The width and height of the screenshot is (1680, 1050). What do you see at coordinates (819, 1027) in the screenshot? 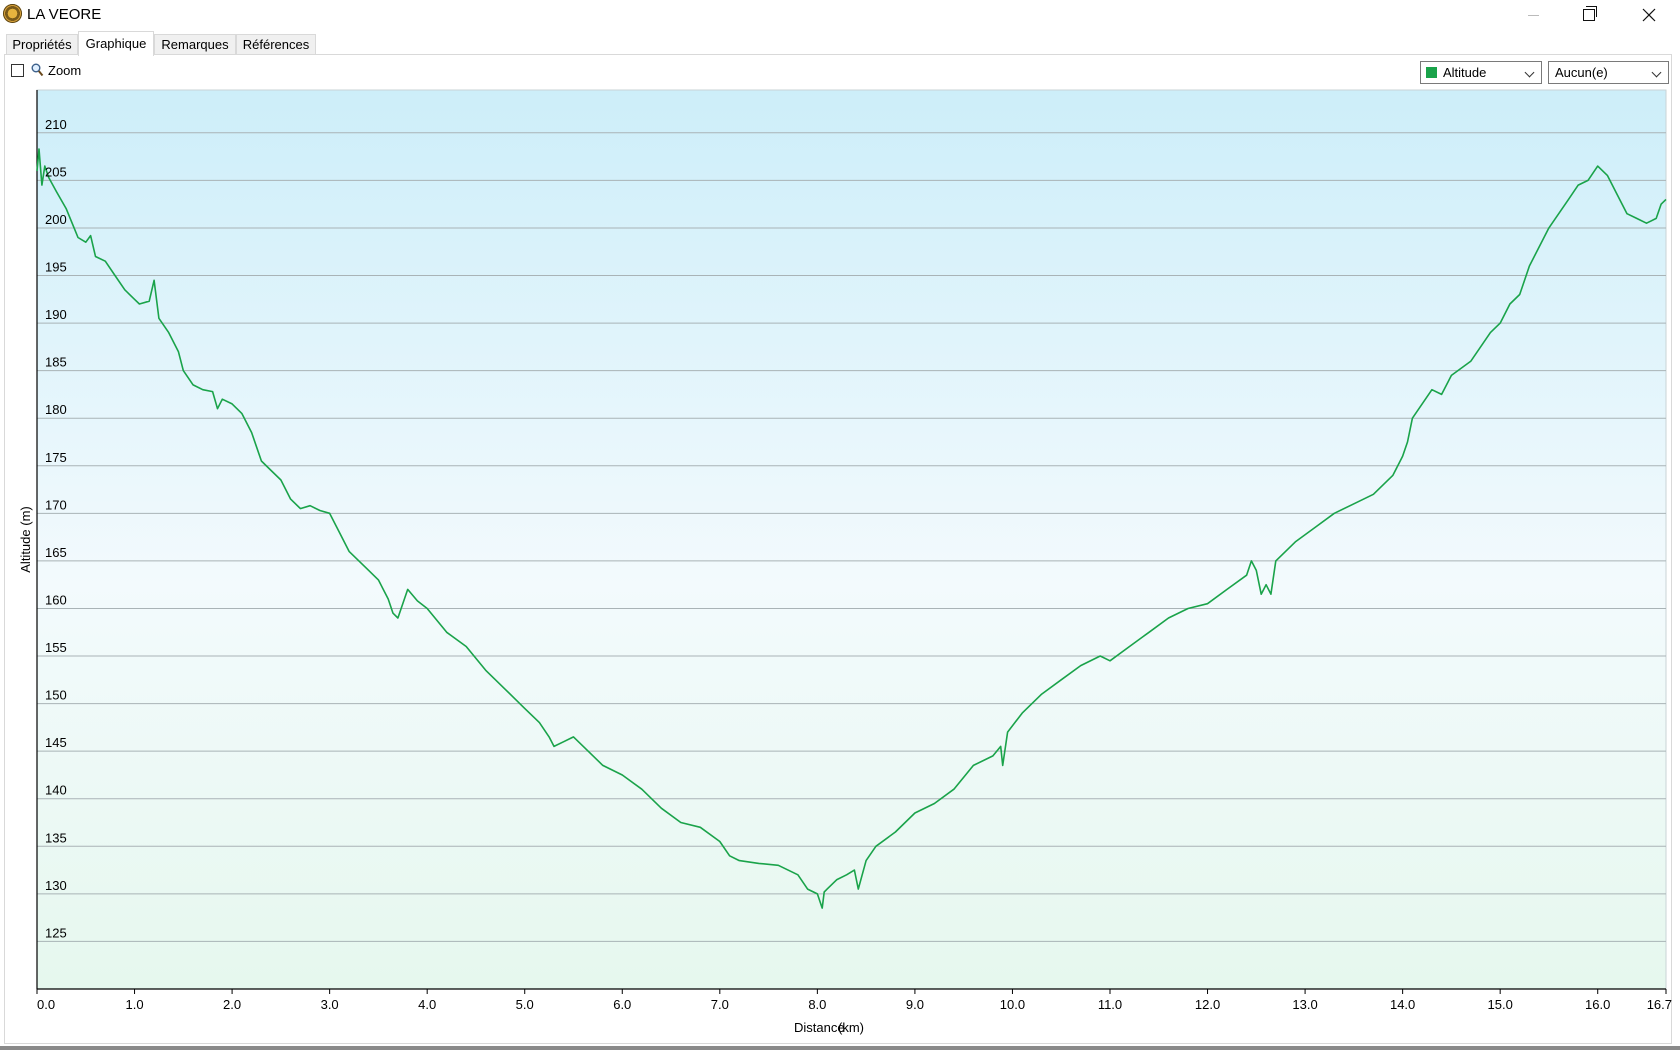
I see `x-axis-title: Distance` at bounding box center [819, 1027].